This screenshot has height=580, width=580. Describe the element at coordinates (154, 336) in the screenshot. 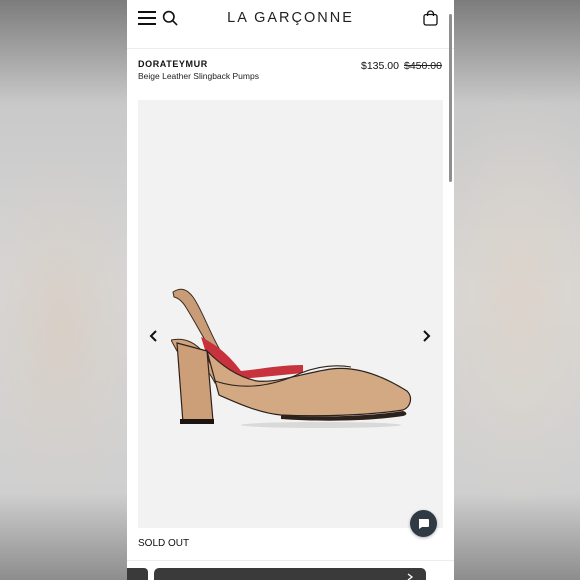

I see `chevron-left-icon` at that location.